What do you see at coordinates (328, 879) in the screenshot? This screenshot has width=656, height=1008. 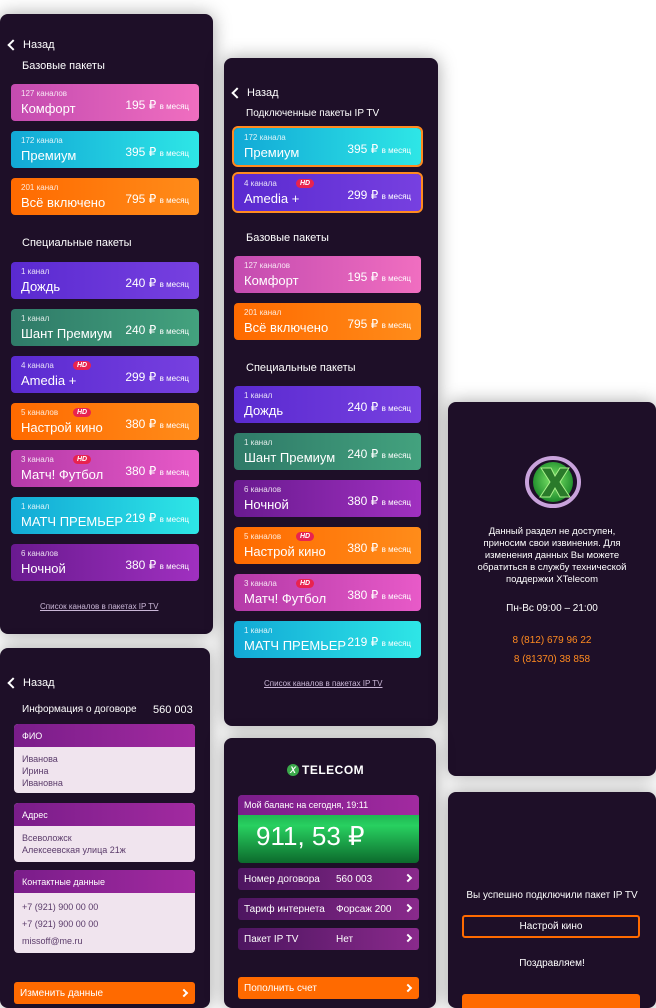 I see `contract-row: Номер договора 560 003` at bounding box center [328, 879].